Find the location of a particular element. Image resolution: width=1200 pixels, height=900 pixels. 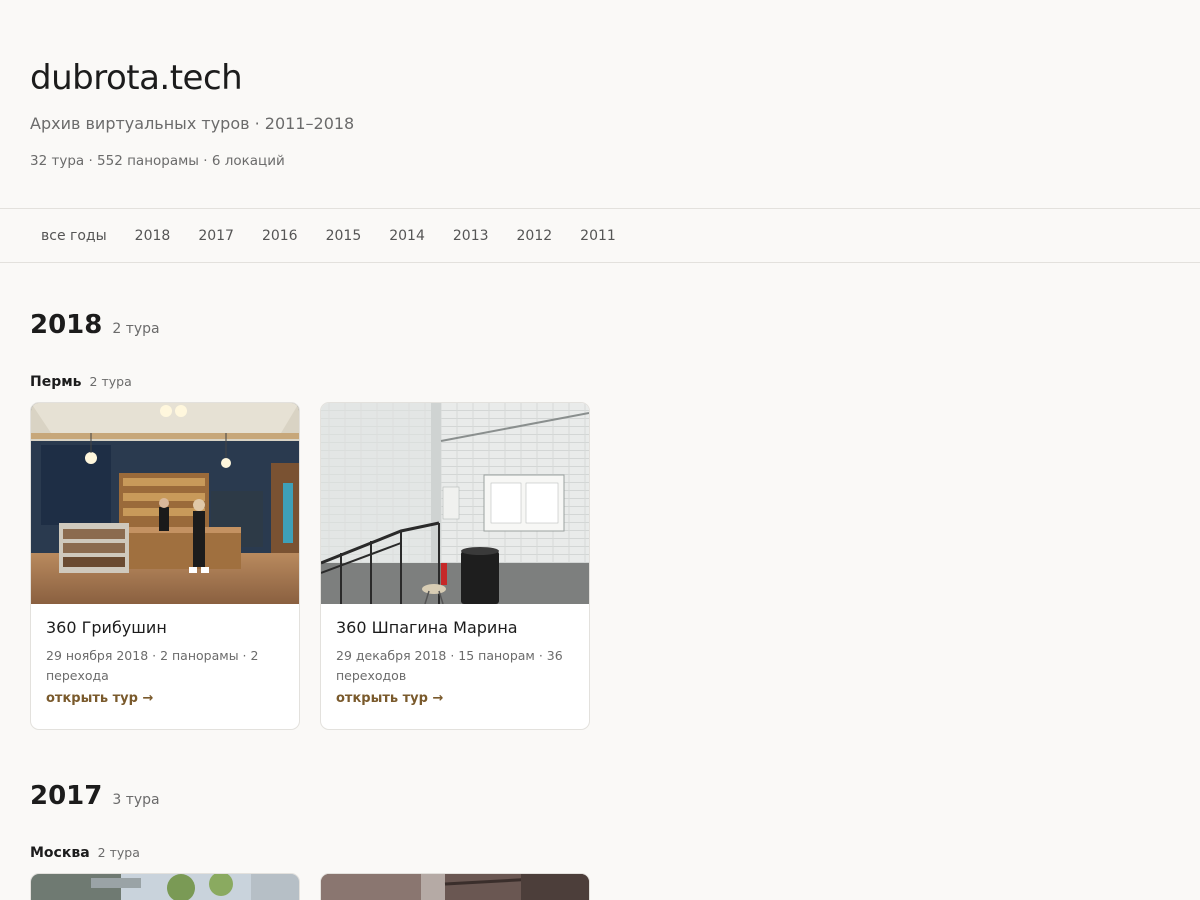

tour-card-list is located at coordinates (310, 886).